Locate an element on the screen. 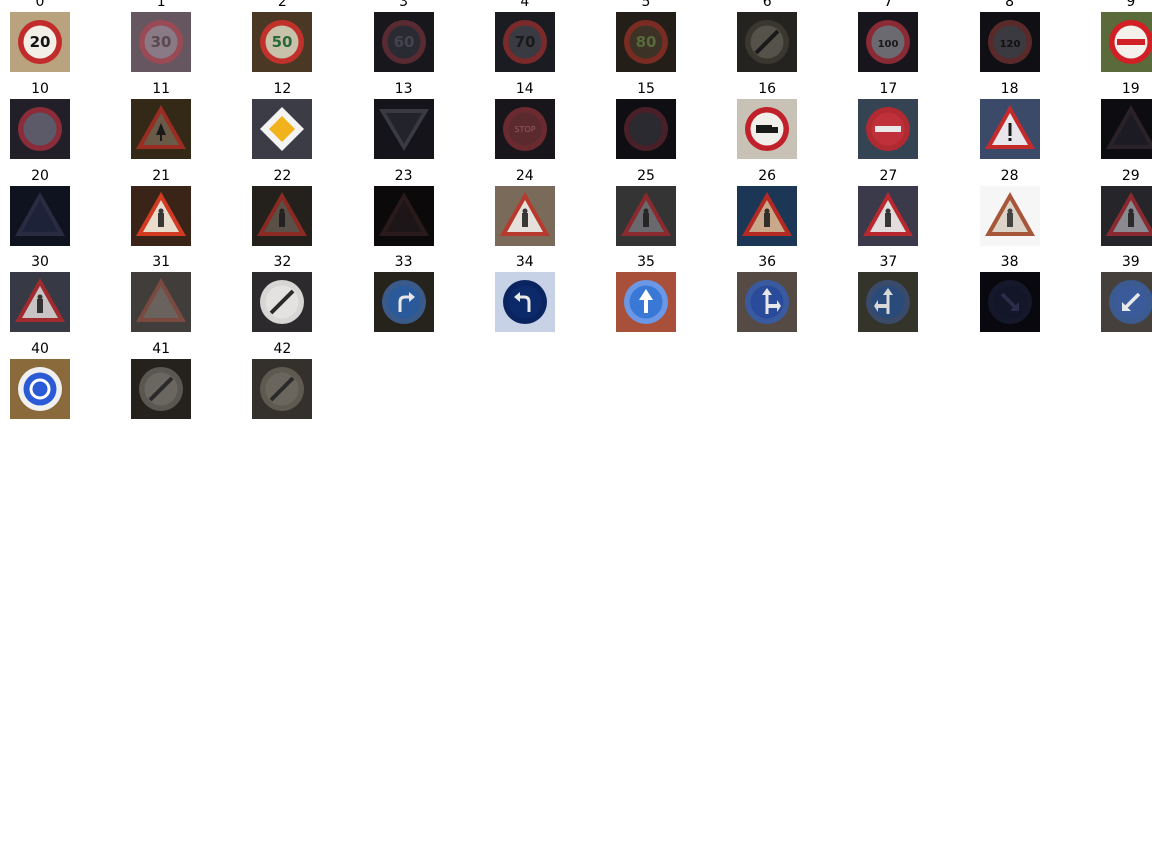  thumbnail-title: 12 is located at coordinates (282, 88).